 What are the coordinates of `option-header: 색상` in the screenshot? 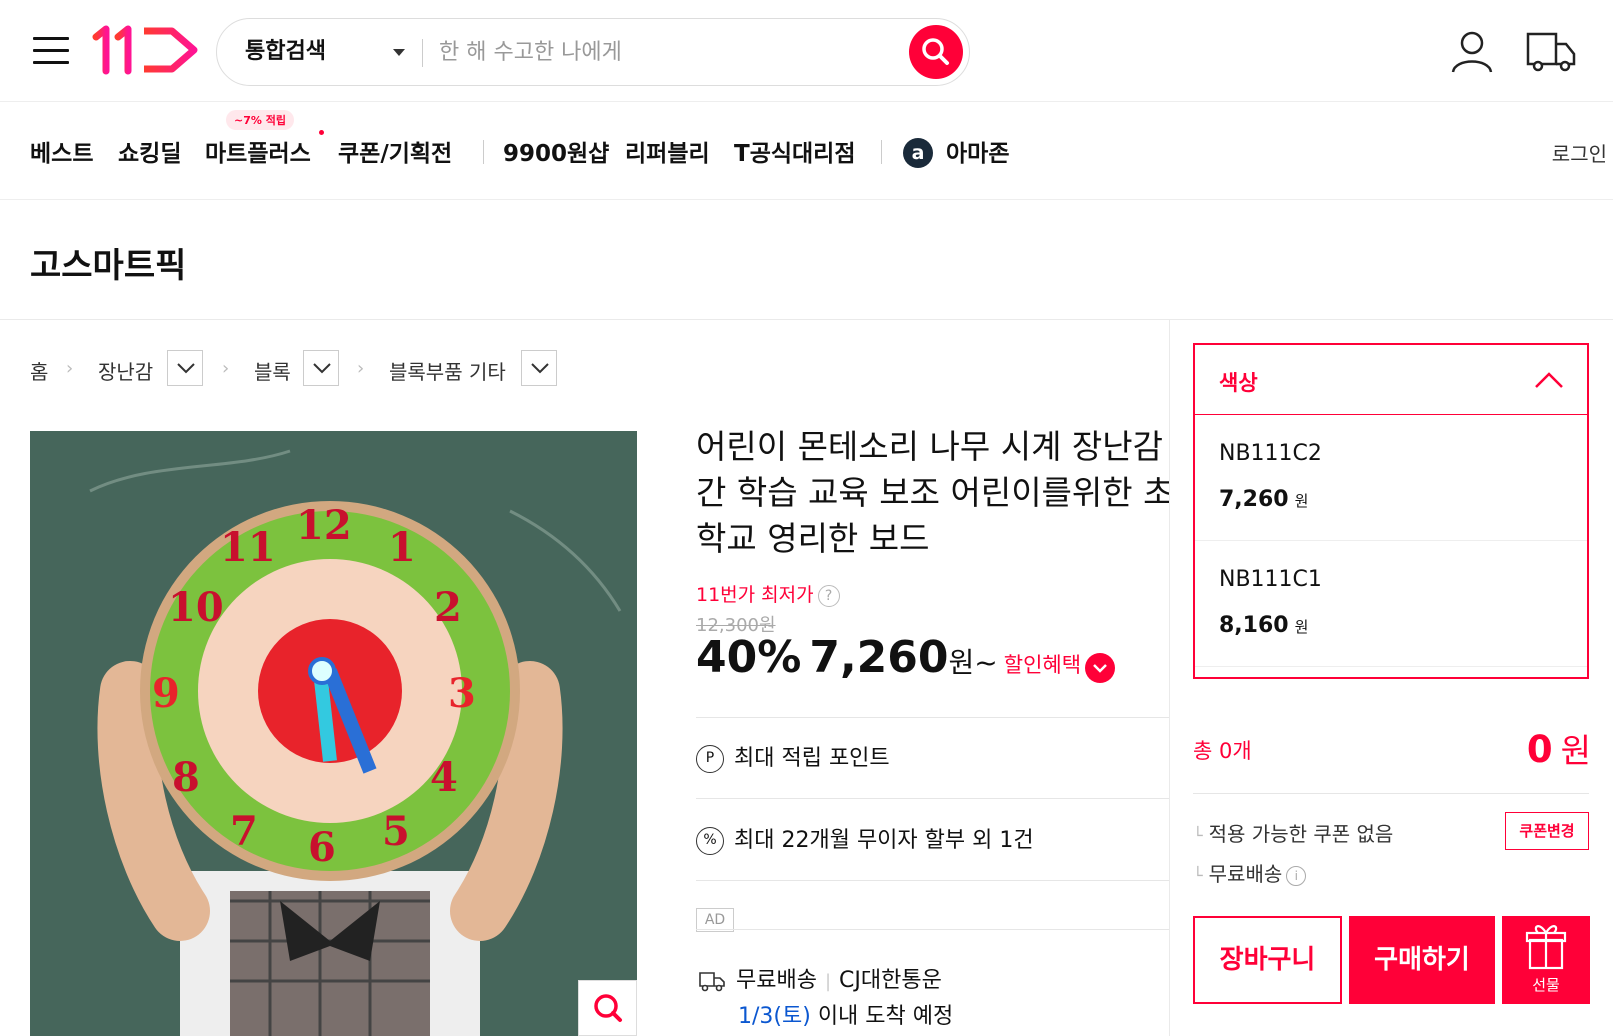 It's located at (1391, 380).